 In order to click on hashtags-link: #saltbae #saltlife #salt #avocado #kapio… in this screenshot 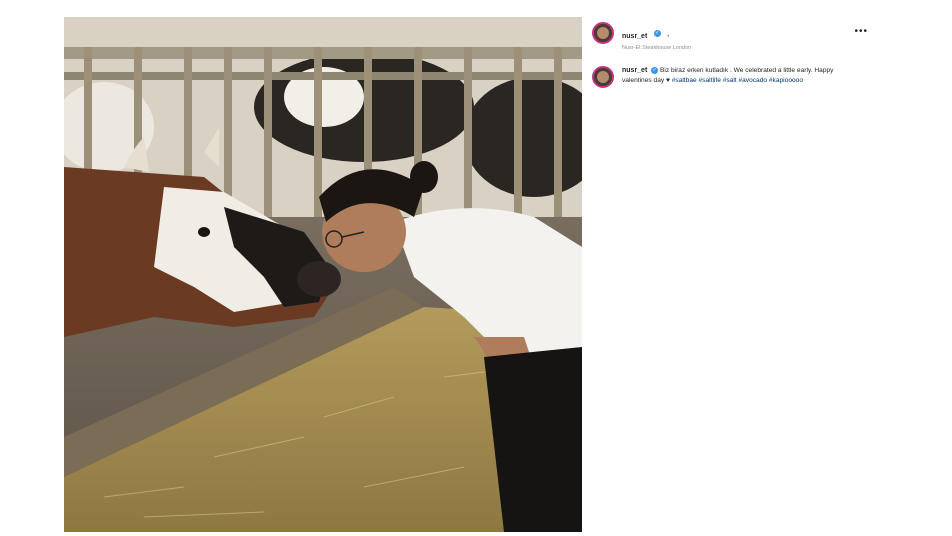, I will do `click(737, 80)`.